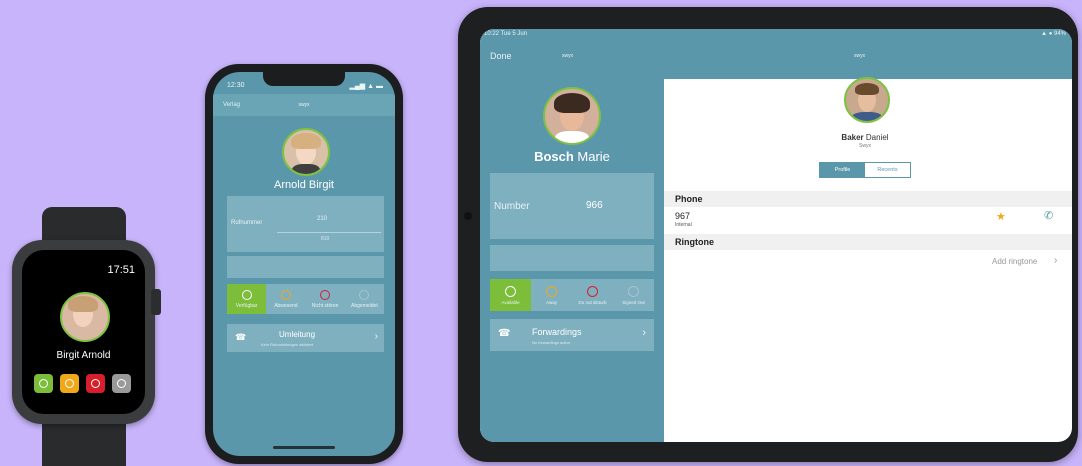 The width and height of the screenshot is (1082, 466). What do you see at coordinates (1048, 215) in the screenshot?
I see `phone-icon: ✆` at bounding box center [1048, 215].